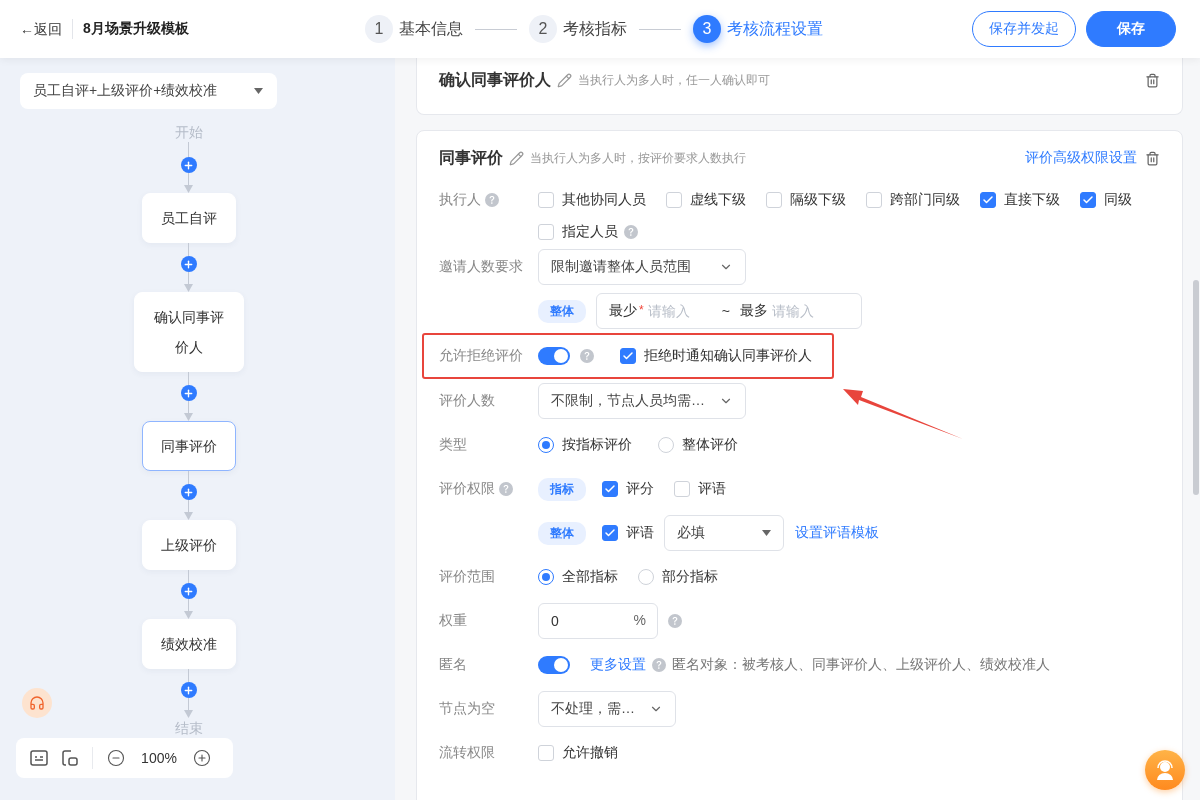 This screenshot has height=800, width=1200. Describe the element at coordinates (202, 758) in the screenshot. I see `zoom-in-icon` at that location.